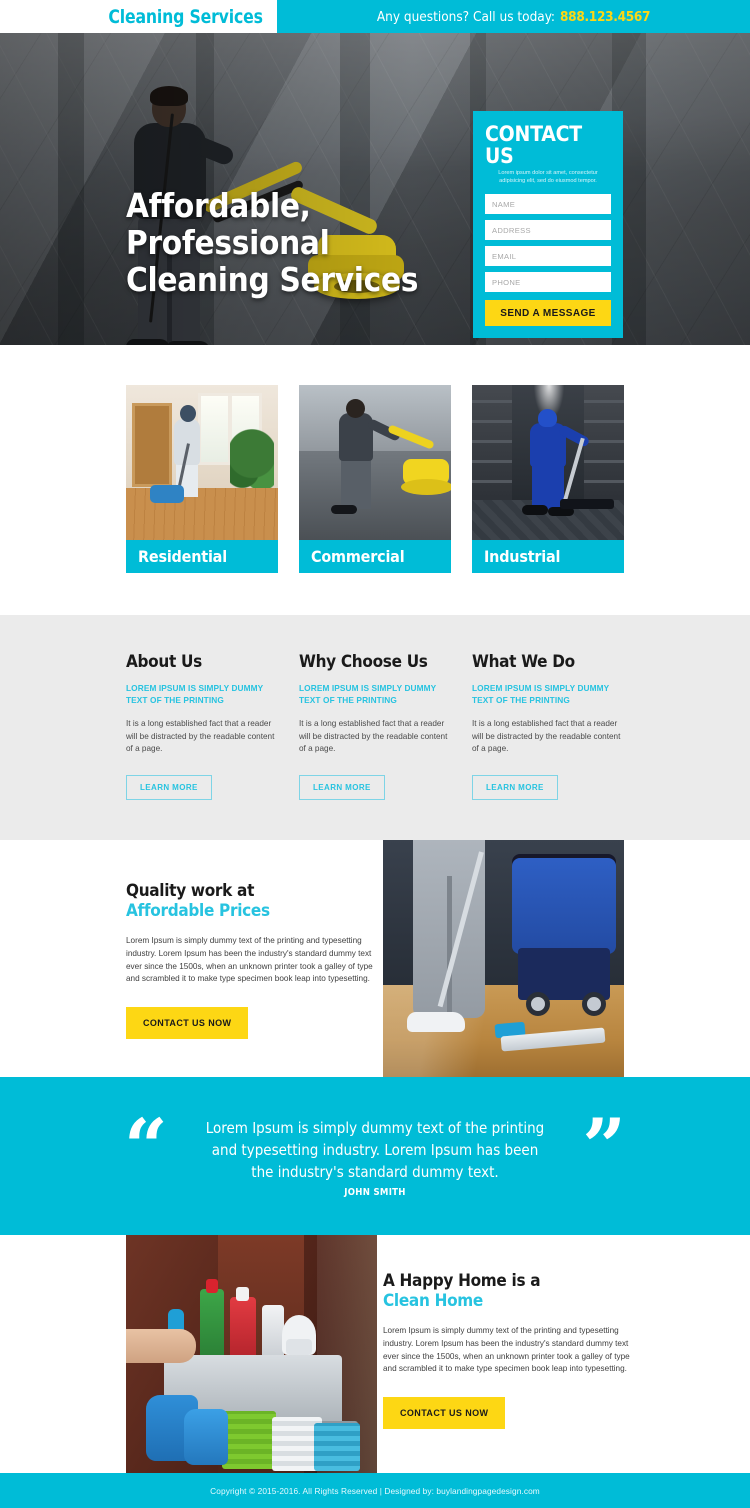  Describe the element at coordinates (548, 556) in the screenshot. I see `service-card-label: Industrial` at that location.